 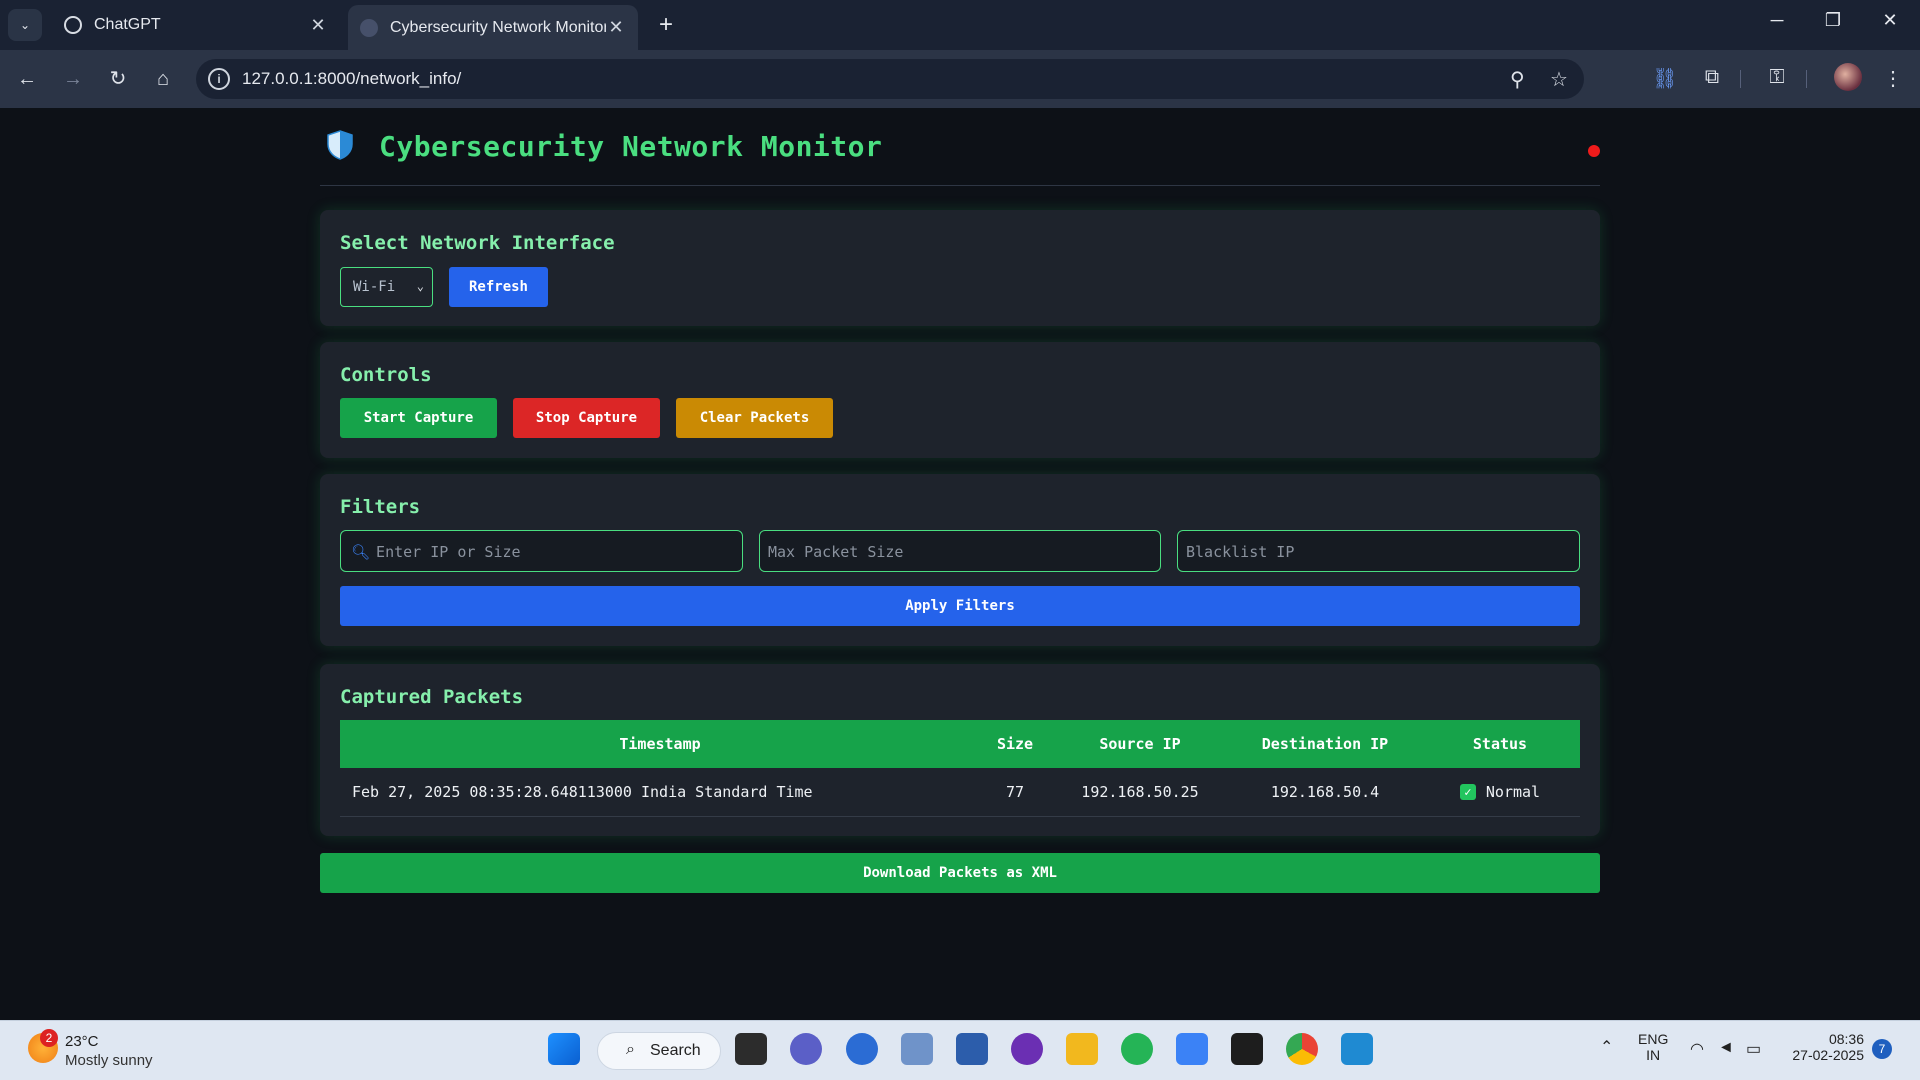 I want to click on bookmark-star-icon: ☆, so click(x=1559, y=79).